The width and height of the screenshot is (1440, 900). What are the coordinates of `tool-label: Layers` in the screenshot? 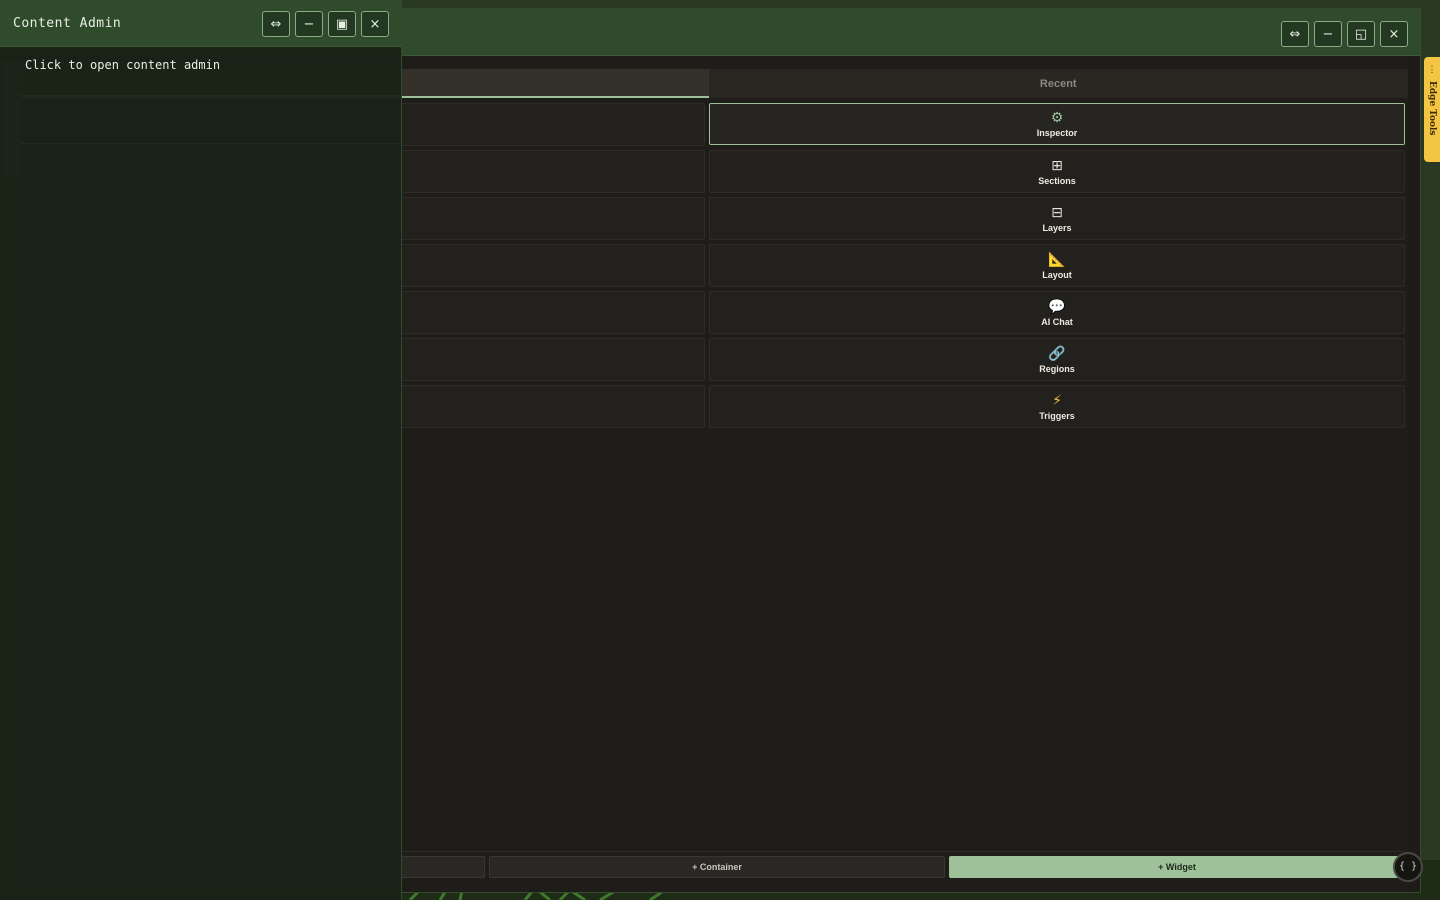 It's located at (1057, 227).